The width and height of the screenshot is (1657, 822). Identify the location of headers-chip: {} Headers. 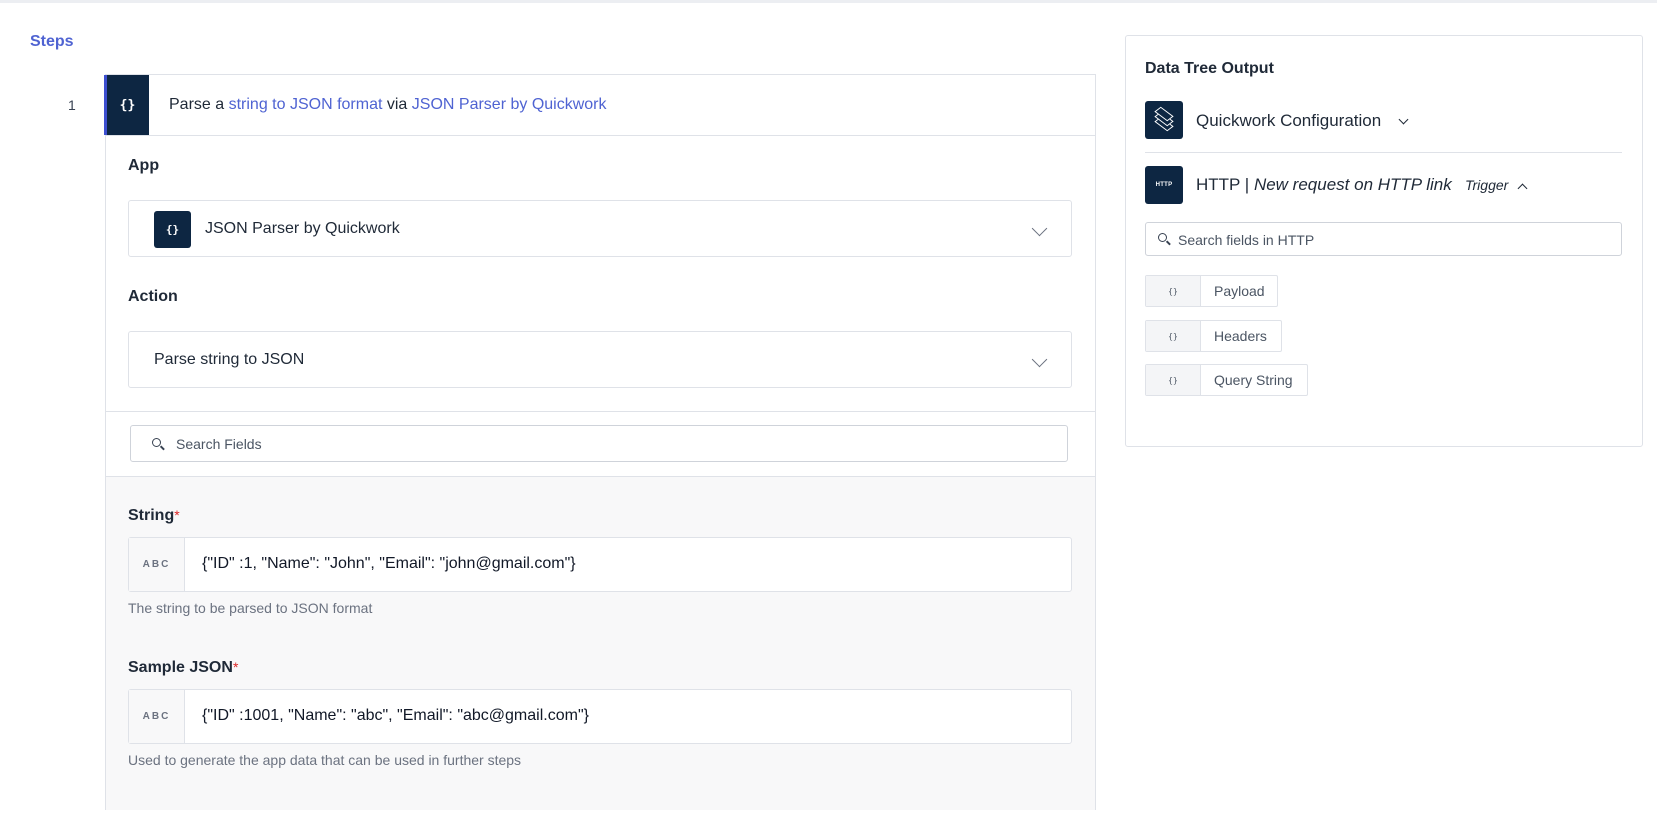
(1213, 336).